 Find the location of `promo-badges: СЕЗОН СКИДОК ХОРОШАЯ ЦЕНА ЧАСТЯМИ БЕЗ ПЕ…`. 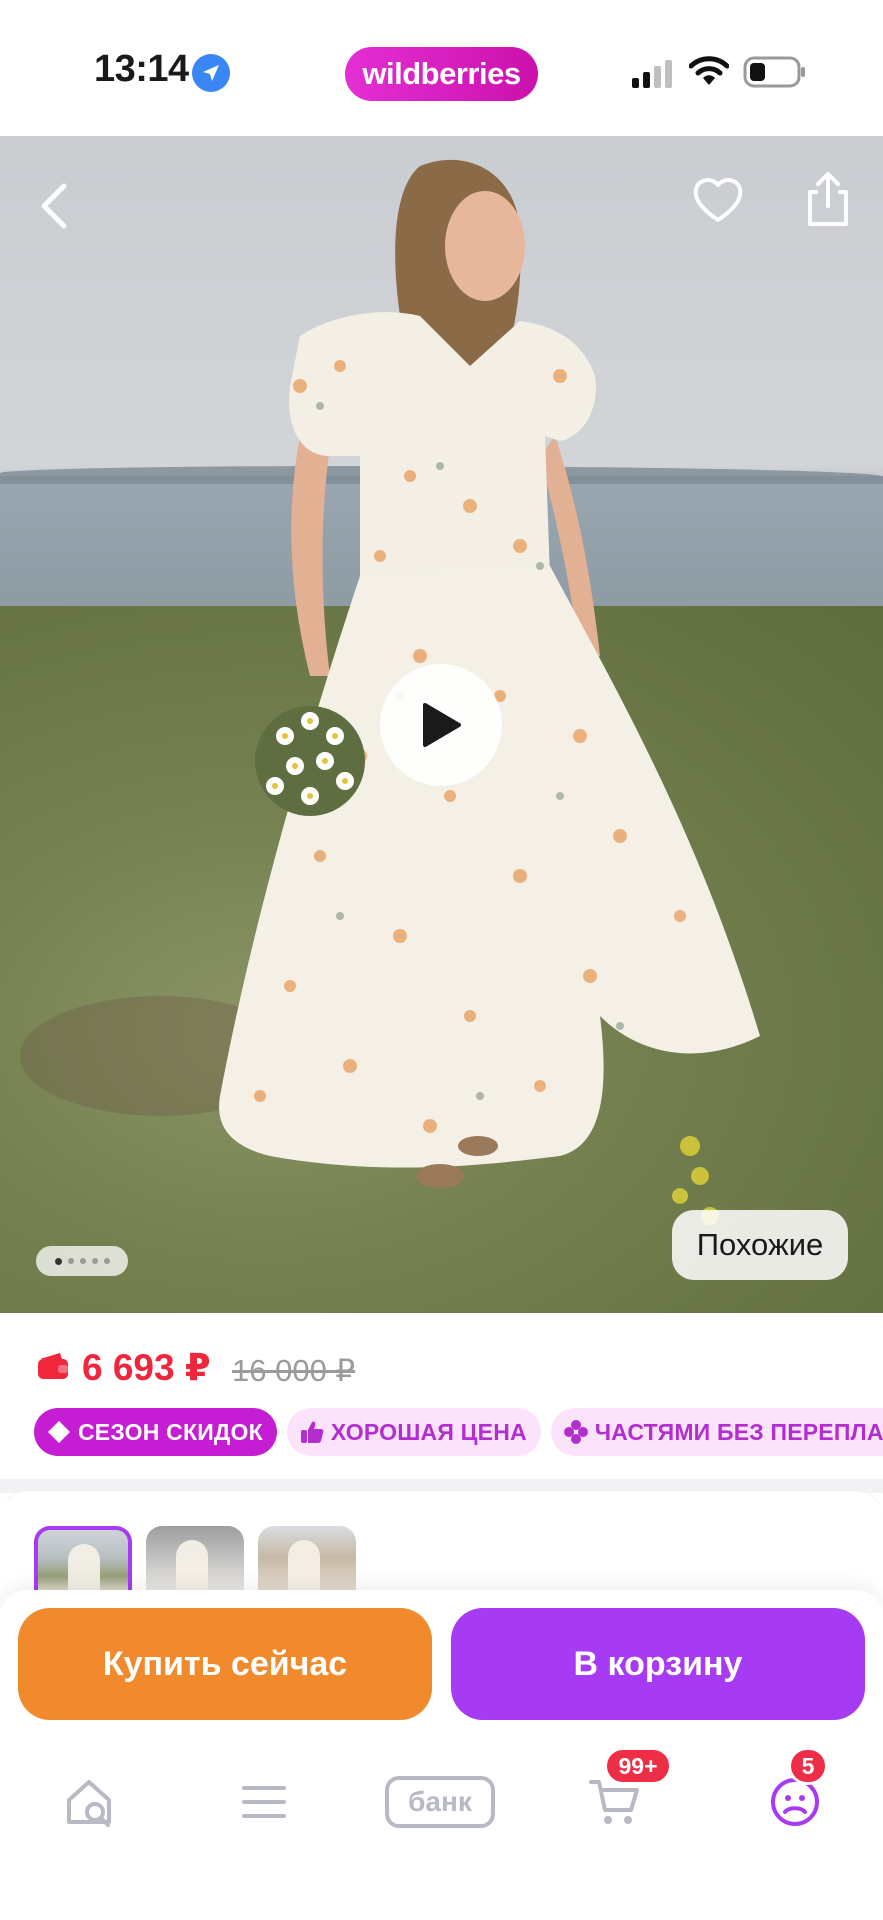

promo-badges: СЕЗОН СКИДОК ХОРОШАЯ ЦЕНА ЧАСТЯМИ БЕЗ ПЕ… is located at coordinates (458, 1432).